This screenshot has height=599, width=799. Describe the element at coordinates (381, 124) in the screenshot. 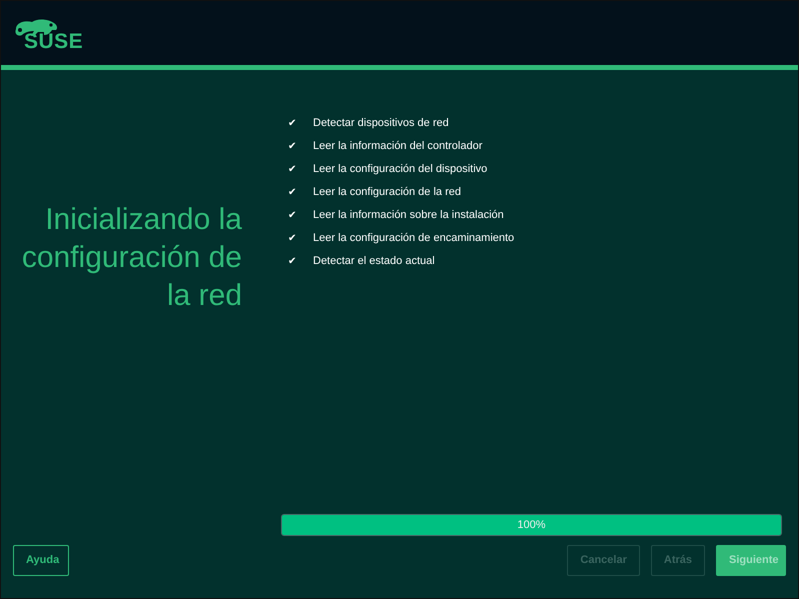

I see `step-label: Detectar dispositivos de red` at that location.